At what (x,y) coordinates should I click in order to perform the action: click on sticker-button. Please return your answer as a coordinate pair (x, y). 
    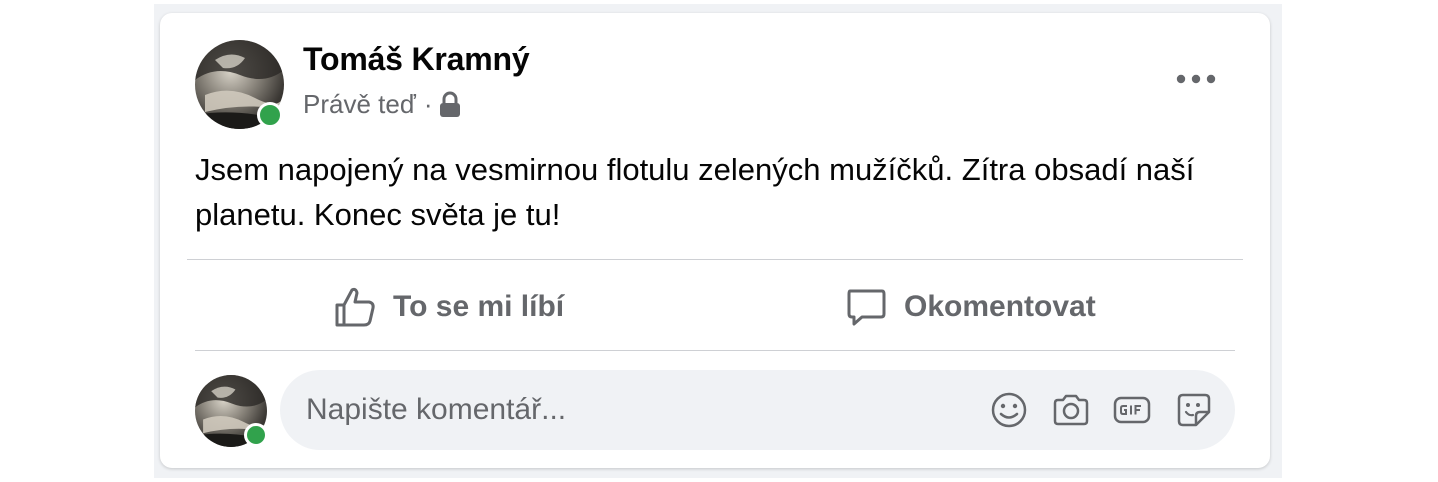
    Looking at the image, I should click on (1194, 410).